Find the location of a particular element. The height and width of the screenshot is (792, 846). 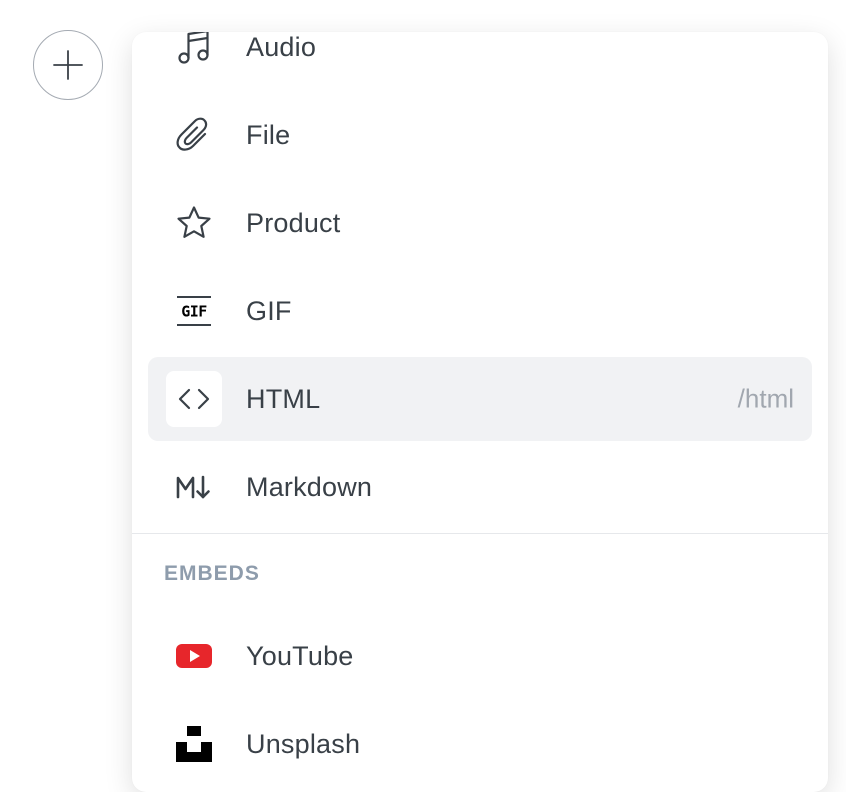

add-card-button is located at coordinates (68, 65).